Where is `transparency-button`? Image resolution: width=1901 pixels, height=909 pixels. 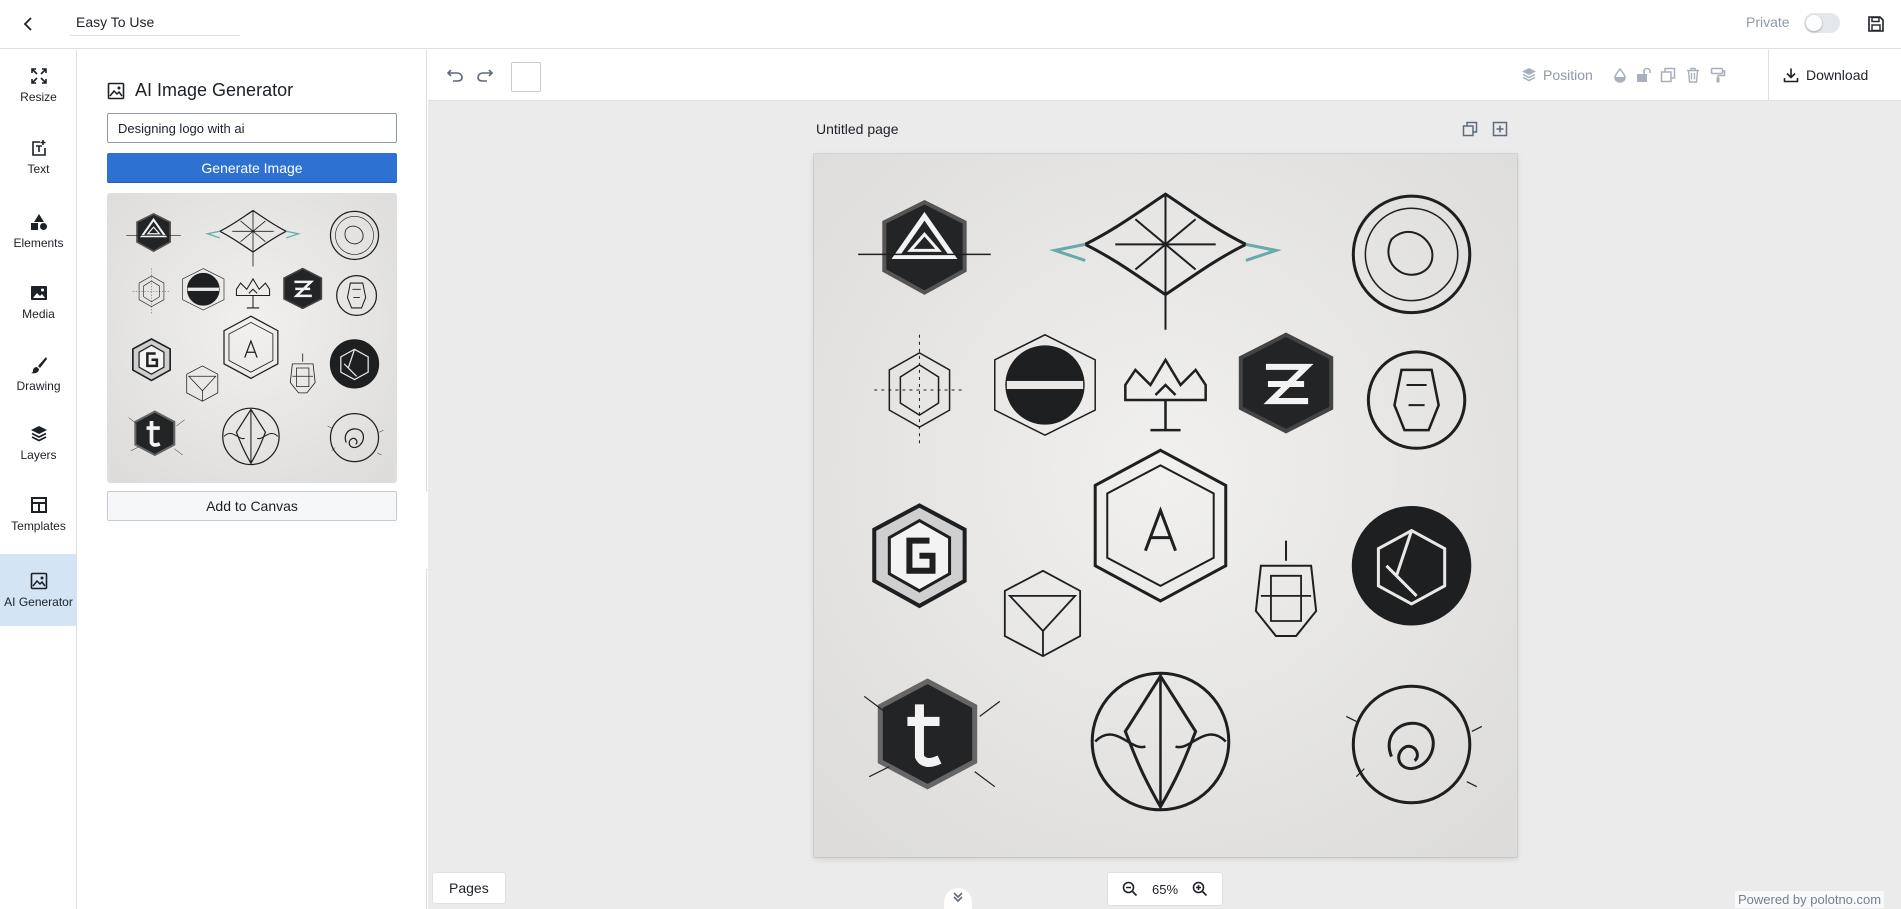
transparency-button is located at coordinates (1620, 75).